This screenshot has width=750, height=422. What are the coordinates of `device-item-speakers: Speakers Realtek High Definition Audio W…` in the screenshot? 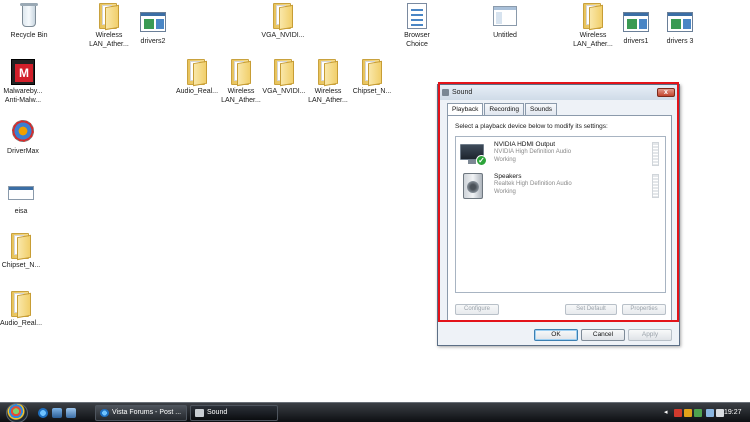 It's located at (560, 187).